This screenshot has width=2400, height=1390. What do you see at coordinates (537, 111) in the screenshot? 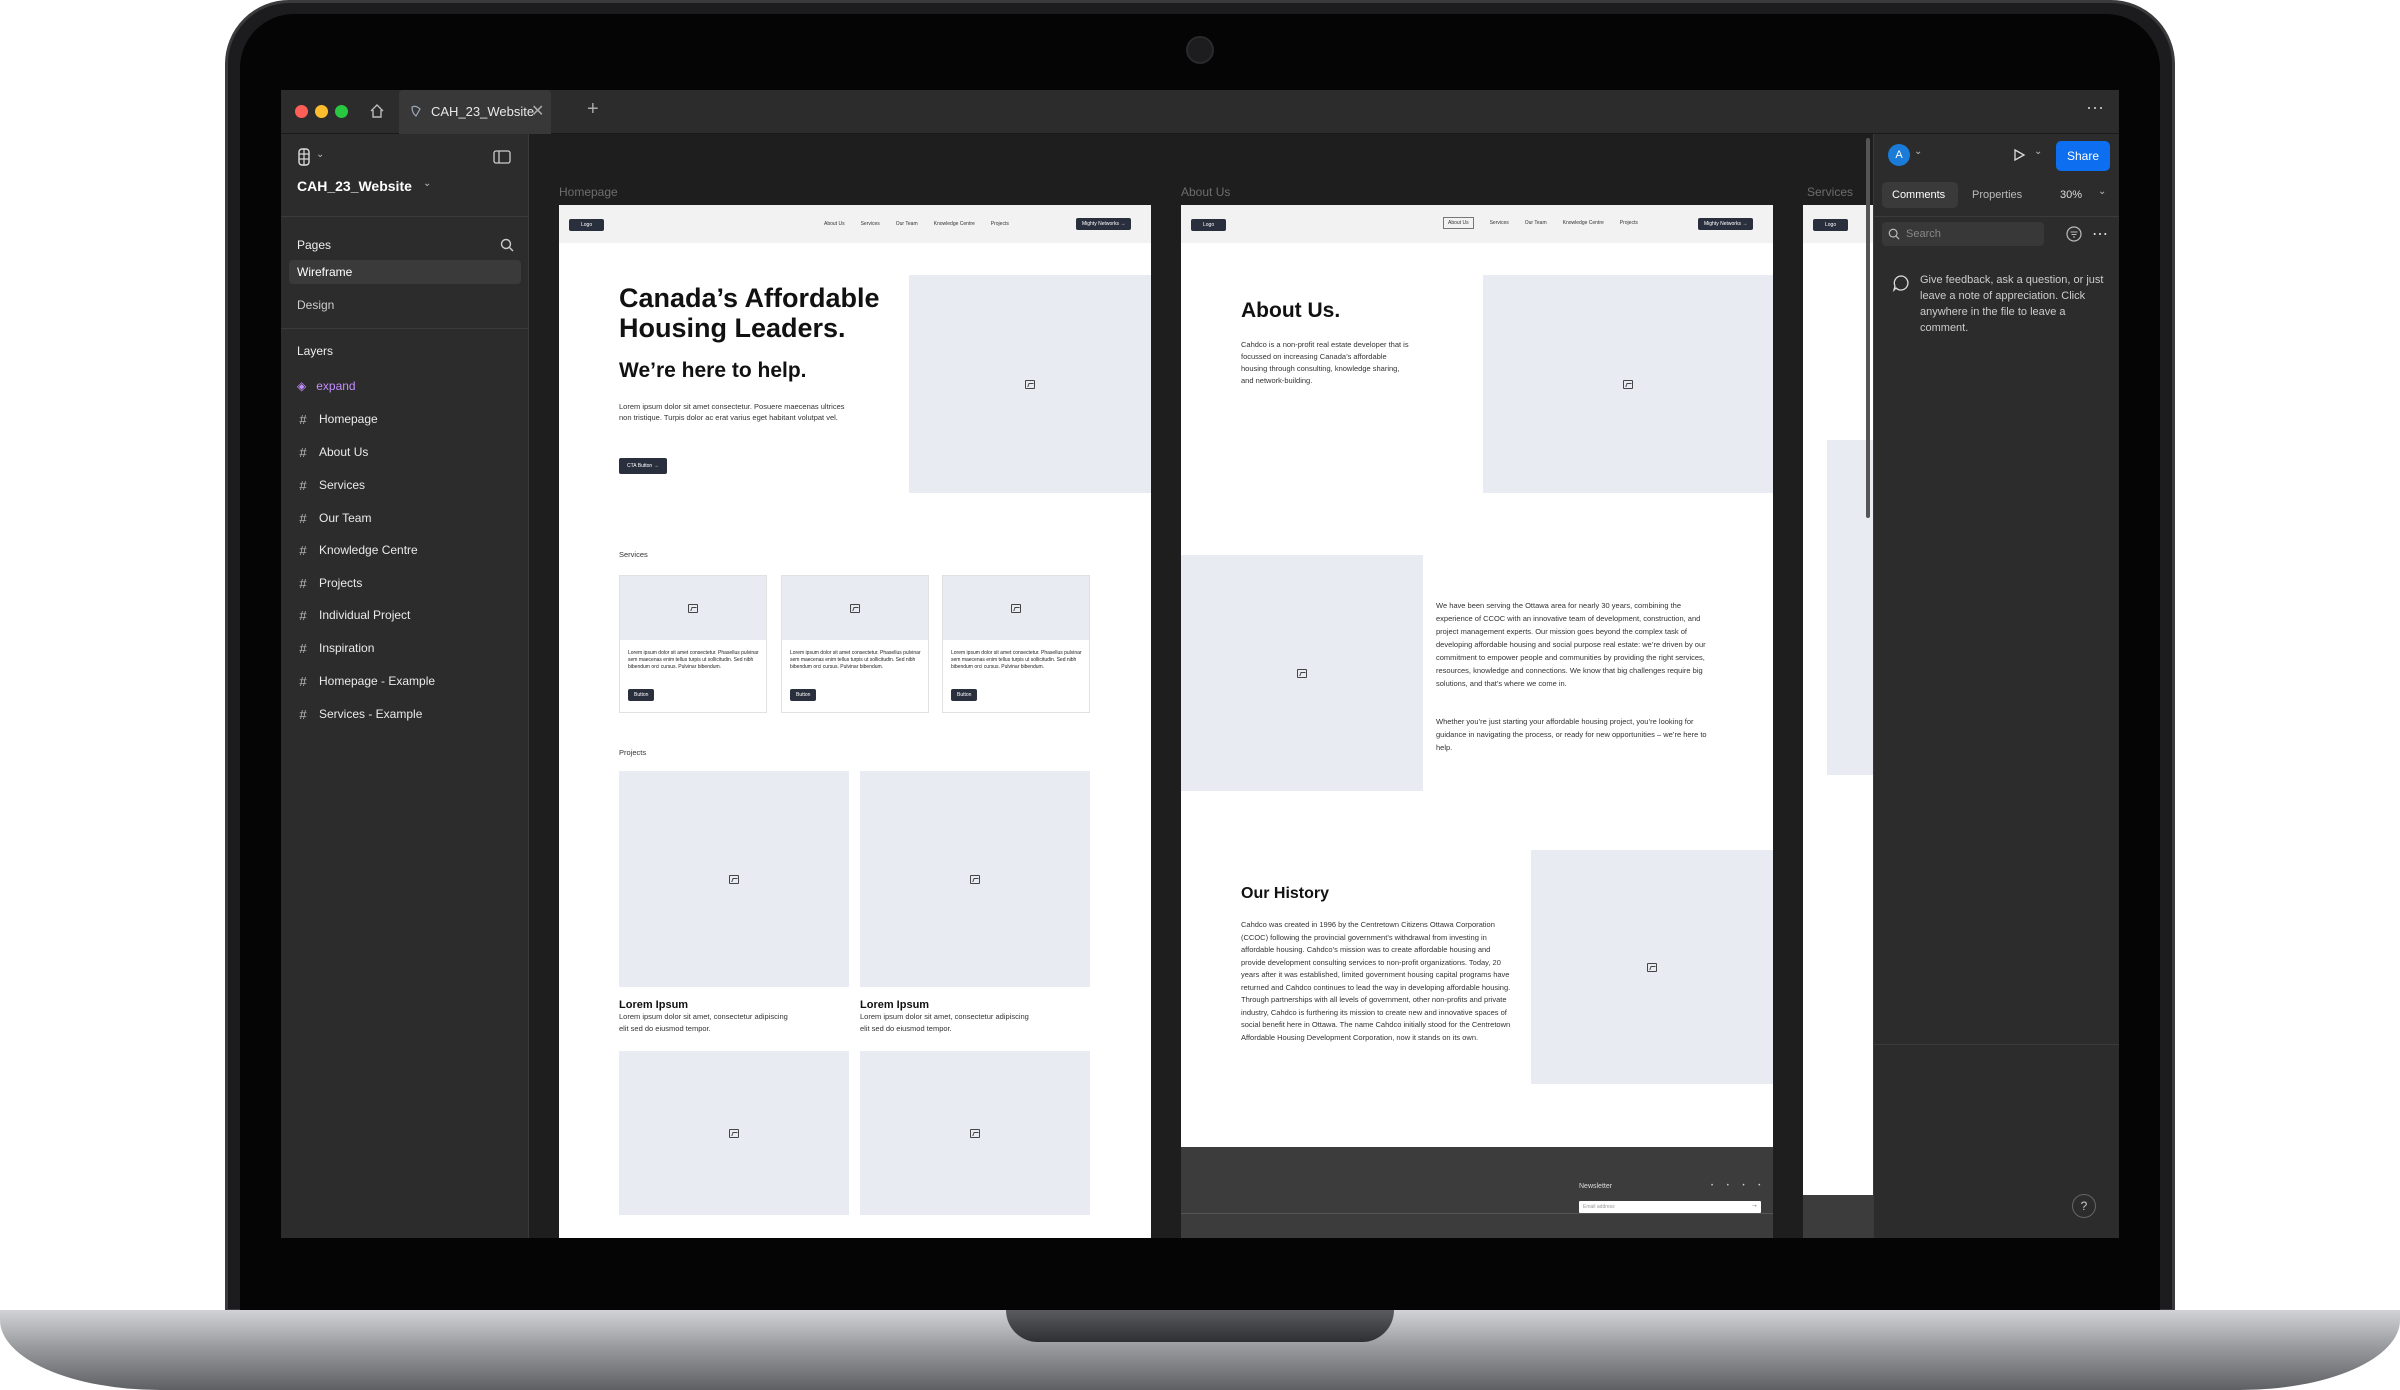
I see `close-tab-icon: ✕` at bounding box center [537, 111].